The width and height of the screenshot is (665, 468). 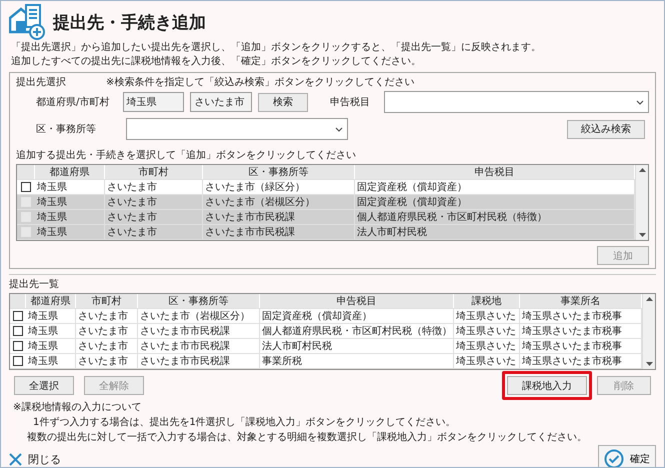 I want to click on action-button: 課税地入力, so click(x=547, y=385).